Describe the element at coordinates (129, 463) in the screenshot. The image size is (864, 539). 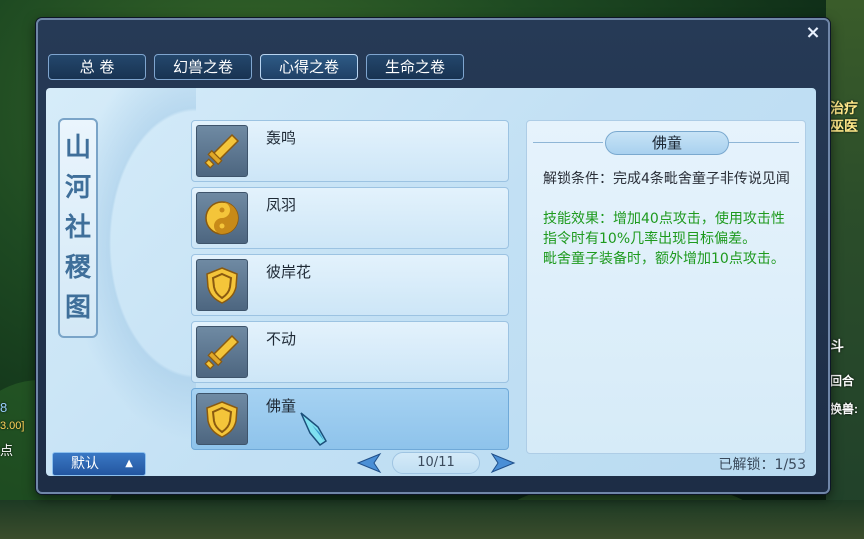
I see `chevron-up-icon: ▲` at that location.